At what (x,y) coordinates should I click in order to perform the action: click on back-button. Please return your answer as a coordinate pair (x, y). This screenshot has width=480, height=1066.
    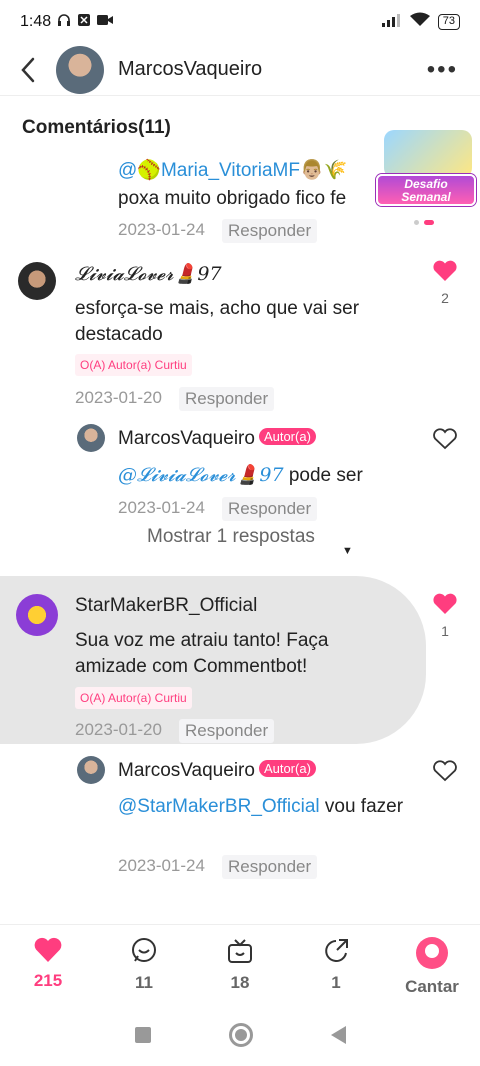
    Looking at the image, I should click on (28, 70).